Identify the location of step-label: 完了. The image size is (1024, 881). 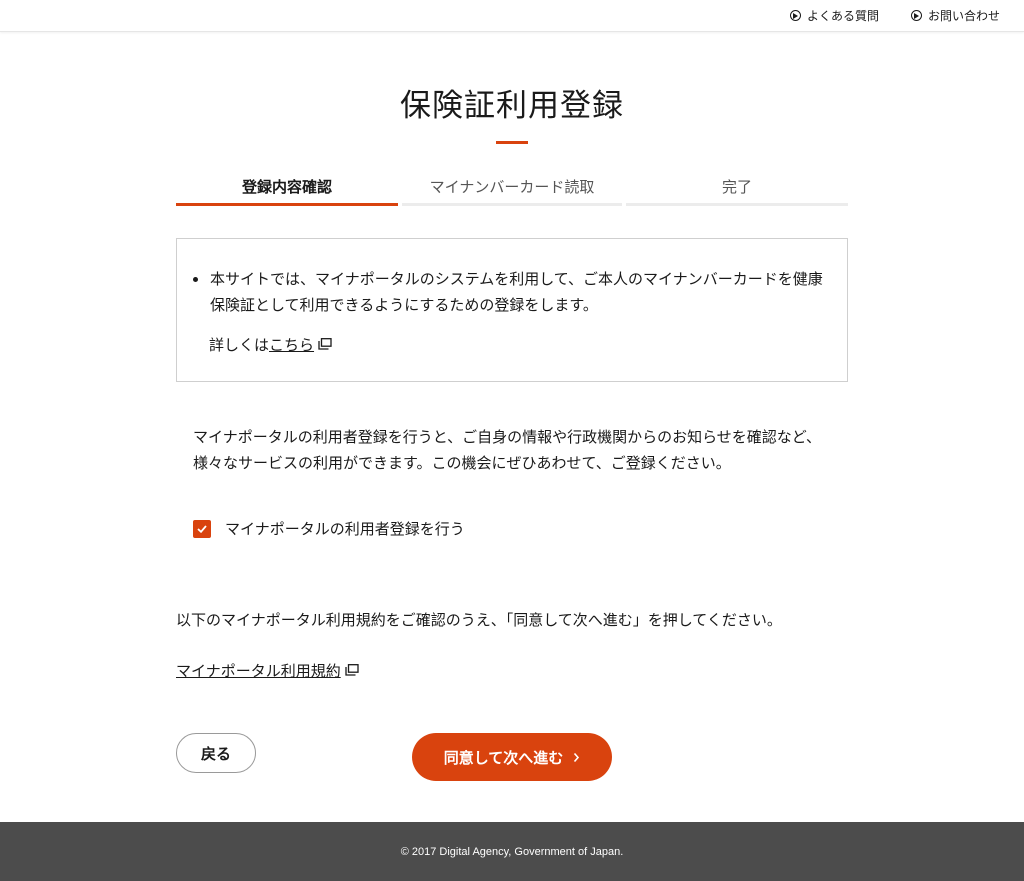
(736, 187).